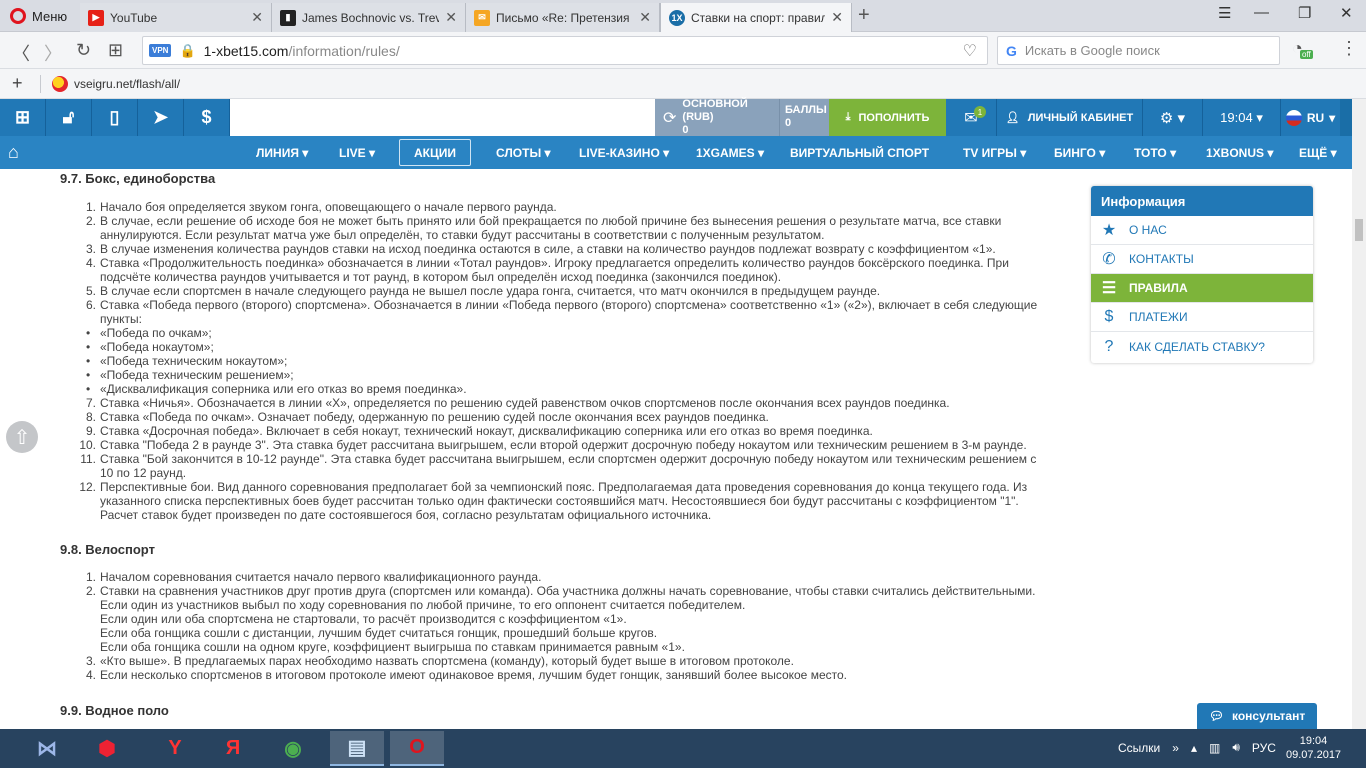 The height and width of the screenshot is (768, 1366). I want to click on site-clock: 19:04 ▾, so click(1241, 117).